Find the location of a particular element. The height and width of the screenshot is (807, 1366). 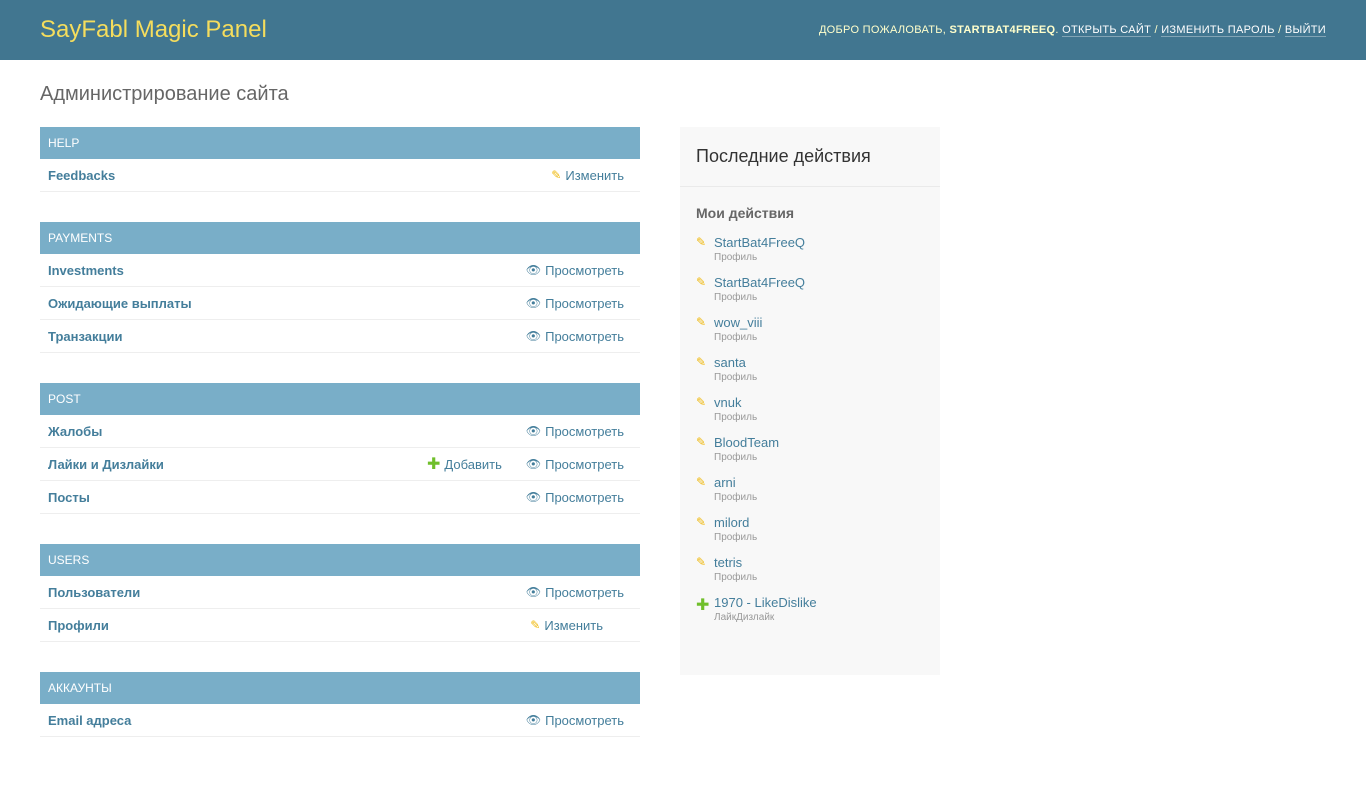

recent-action-link: arni is located at coordinates (735, 483).